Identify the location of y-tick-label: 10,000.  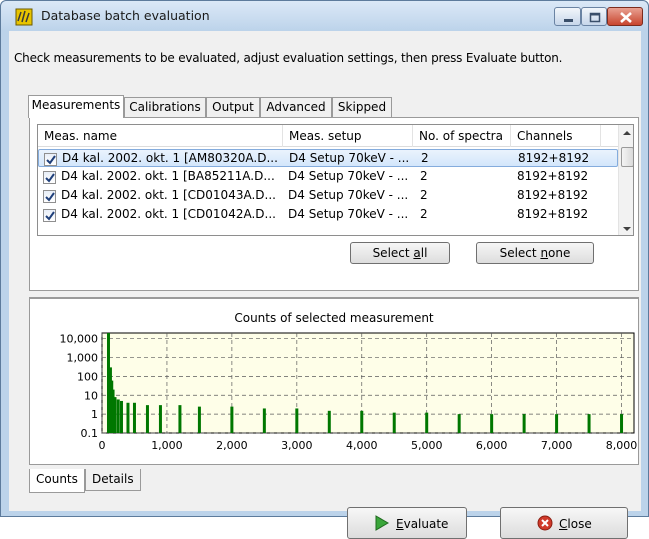
(79, 339).